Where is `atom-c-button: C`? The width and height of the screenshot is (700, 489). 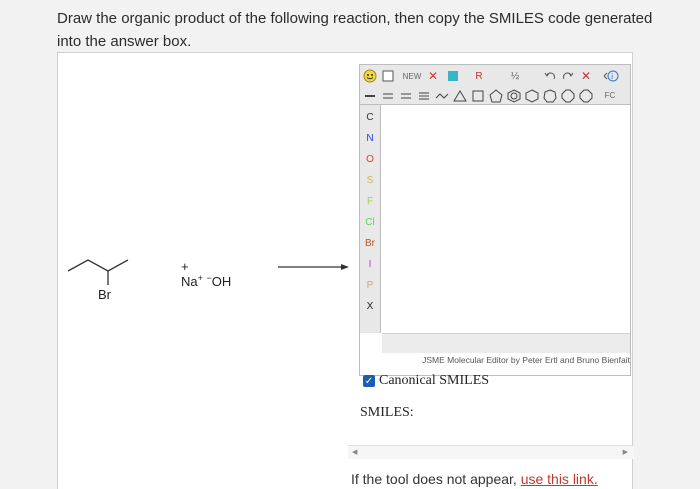 atom-c-button: C is located at coordinates (370, 117).